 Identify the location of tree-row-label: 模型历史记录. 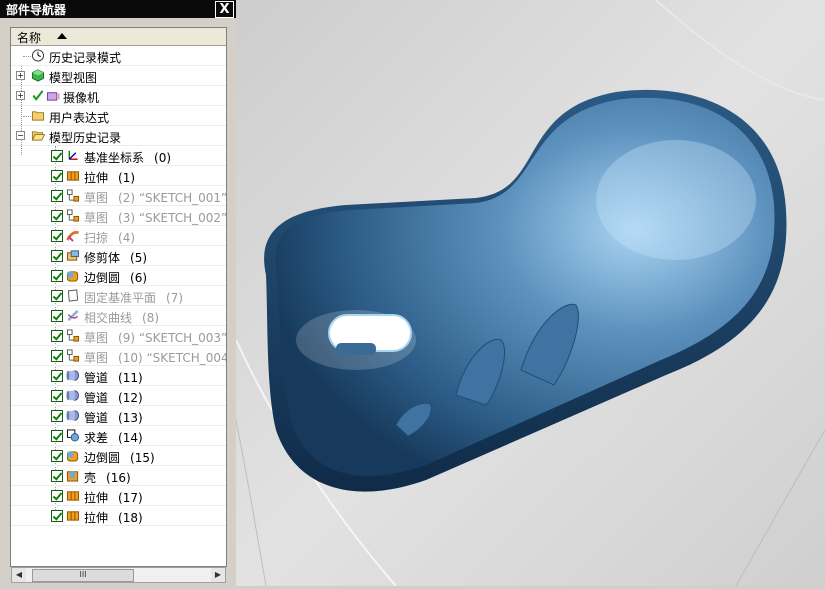
(85, 138).